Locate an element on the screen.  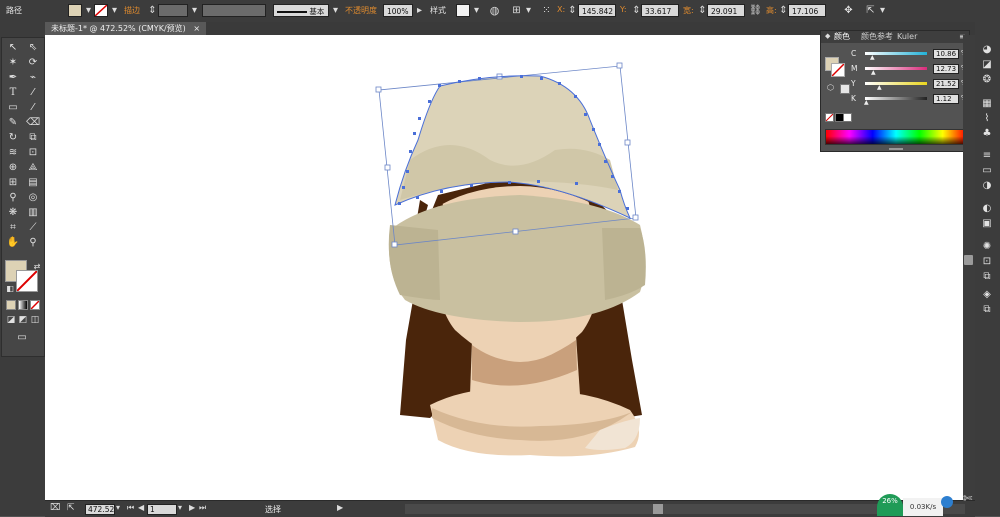
slider-k-thumb: ▲ is located at coordinates (866, 102).